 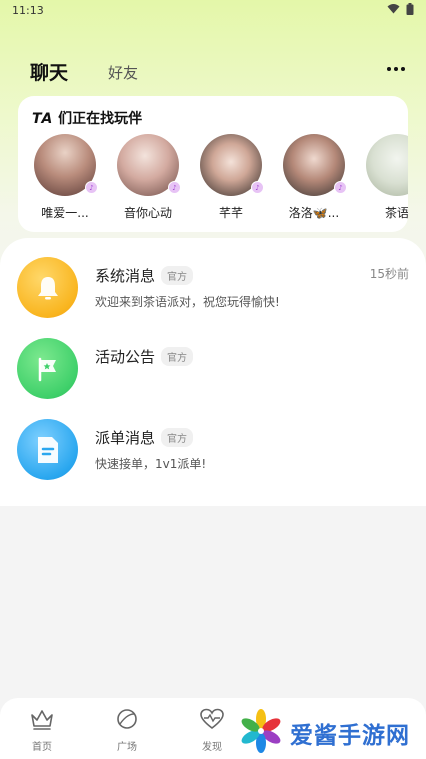 I want to click on message-preview: 欢迎来到茶语派对，祝您玩得愉快!, so click(x=187, y=302).